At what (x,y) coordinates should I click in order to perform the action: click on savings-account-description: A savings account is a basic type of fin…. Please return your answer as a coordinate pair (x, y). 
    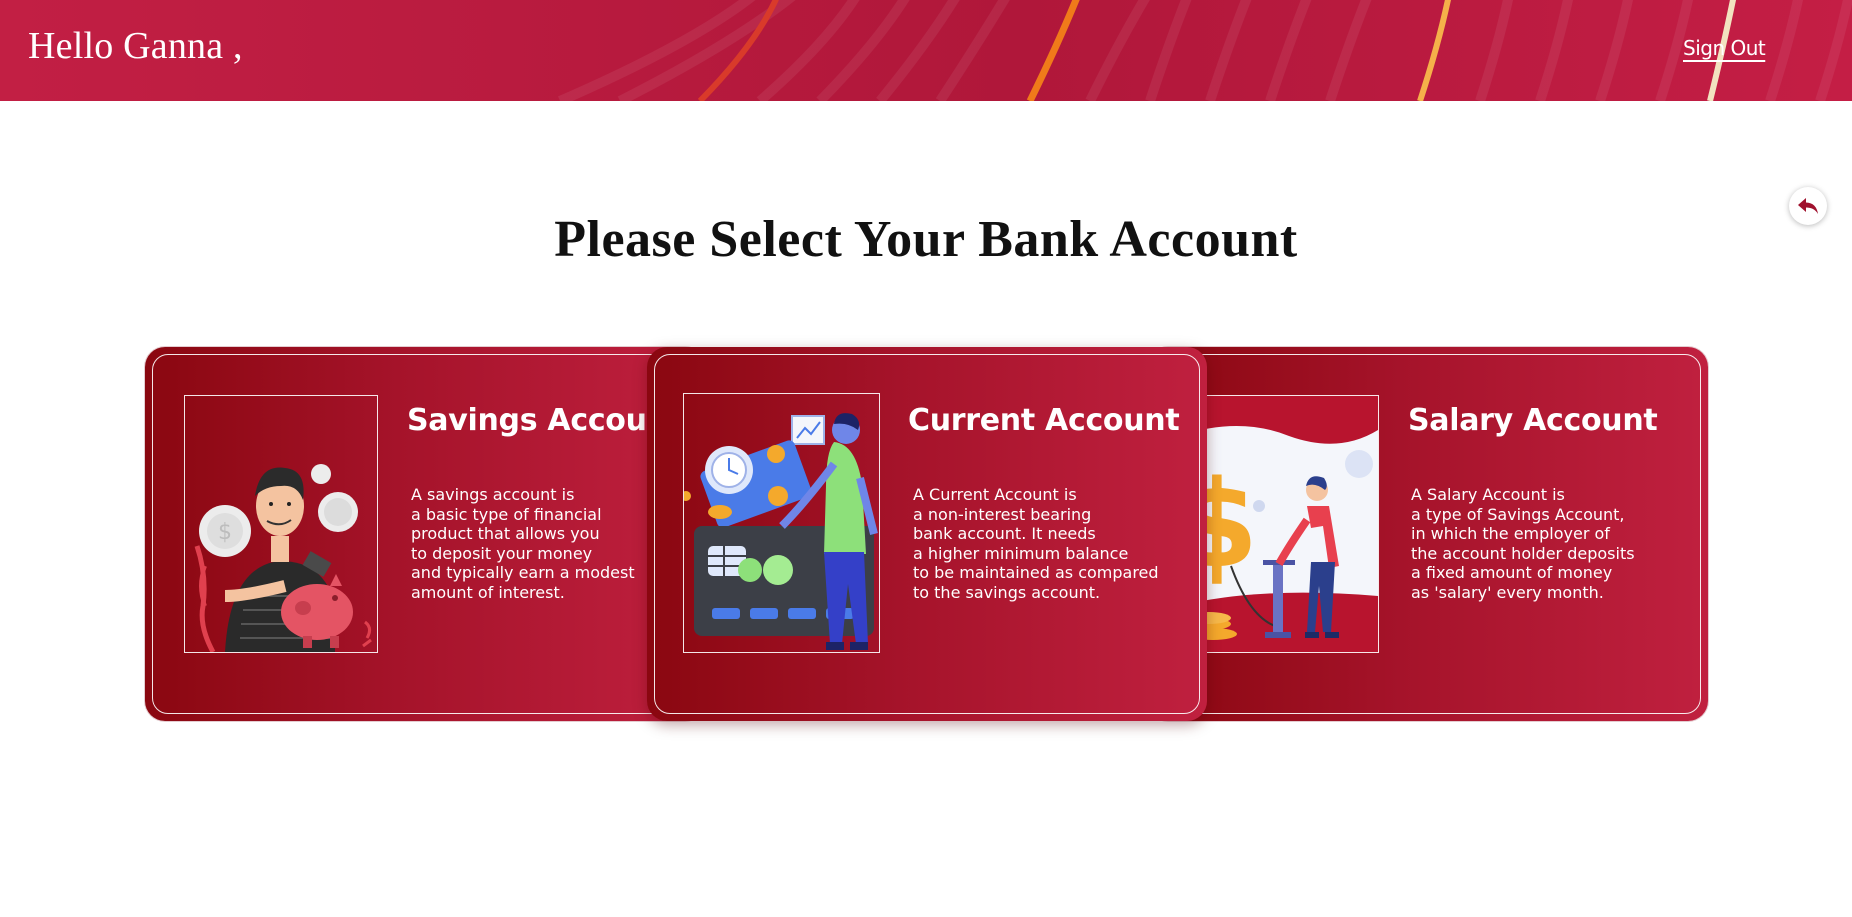
    Looking at the image, I should click on (523, 543).